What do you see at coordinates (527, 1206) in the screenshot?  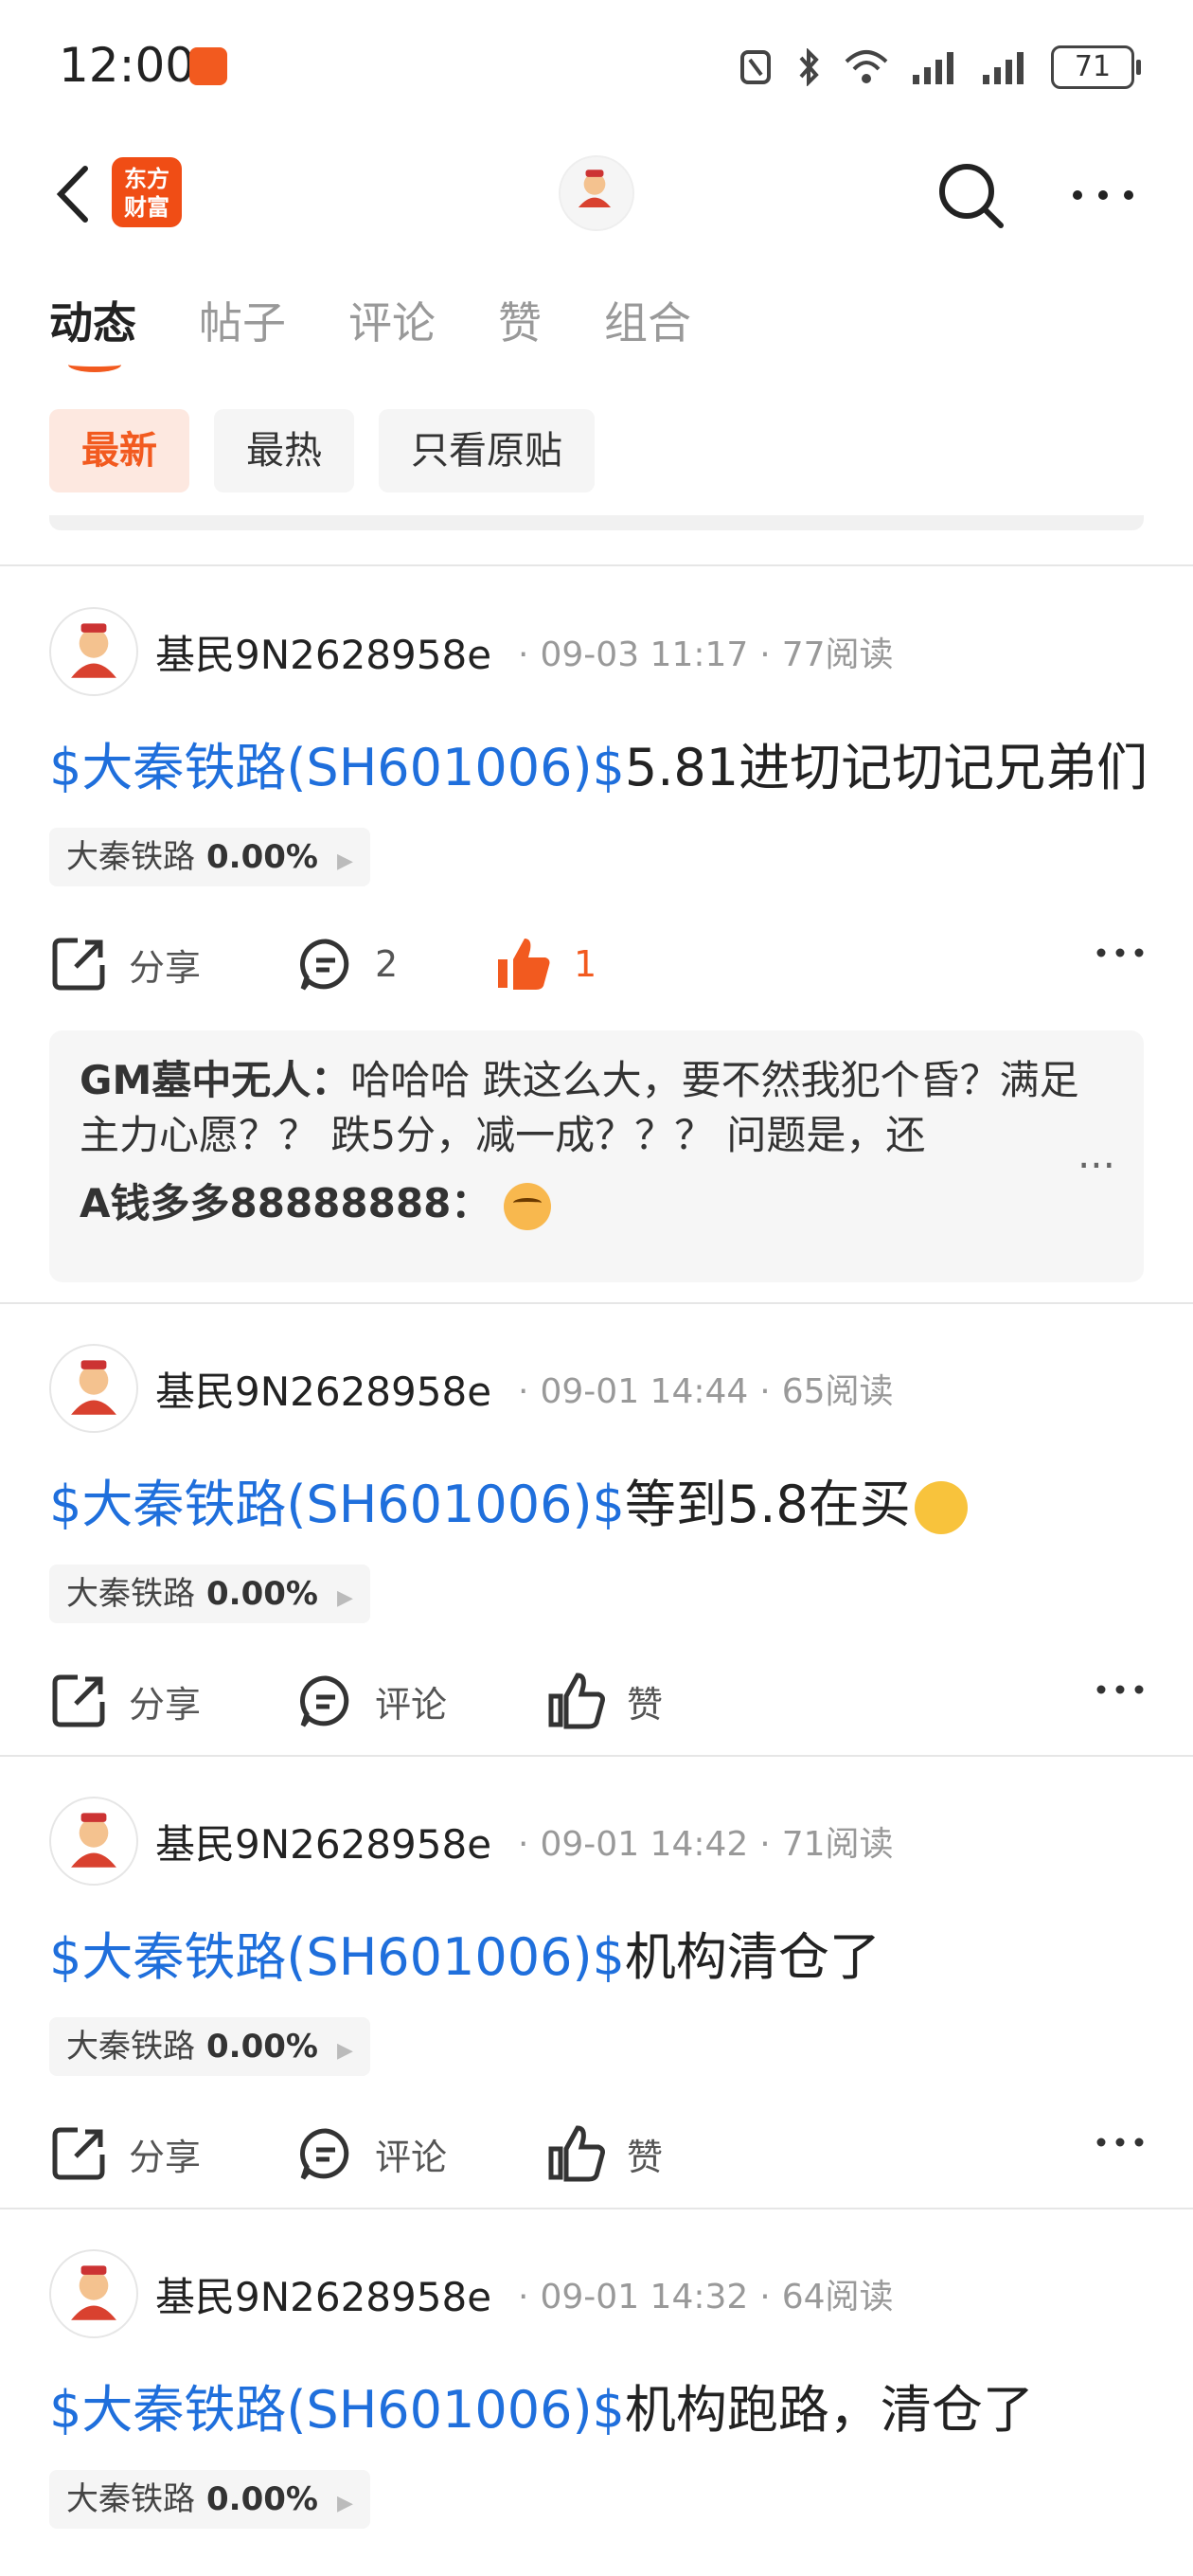 I see `sweat-emoji-icon` at bounding box center [527, 1206].